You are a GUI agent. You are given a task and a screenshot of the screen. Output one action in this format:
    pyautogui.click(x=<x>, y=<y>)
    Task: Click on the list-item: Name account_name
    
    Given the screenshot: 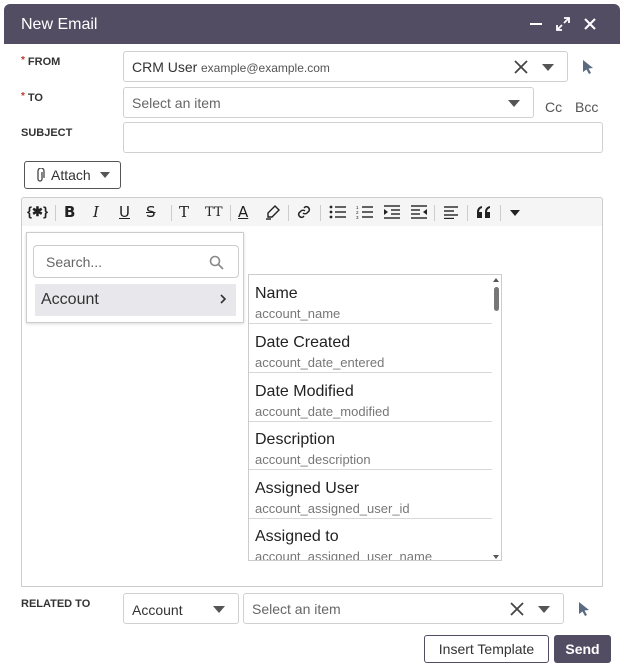 What is the action you would take?
    pyautogui.click(x=370, y=299)
    